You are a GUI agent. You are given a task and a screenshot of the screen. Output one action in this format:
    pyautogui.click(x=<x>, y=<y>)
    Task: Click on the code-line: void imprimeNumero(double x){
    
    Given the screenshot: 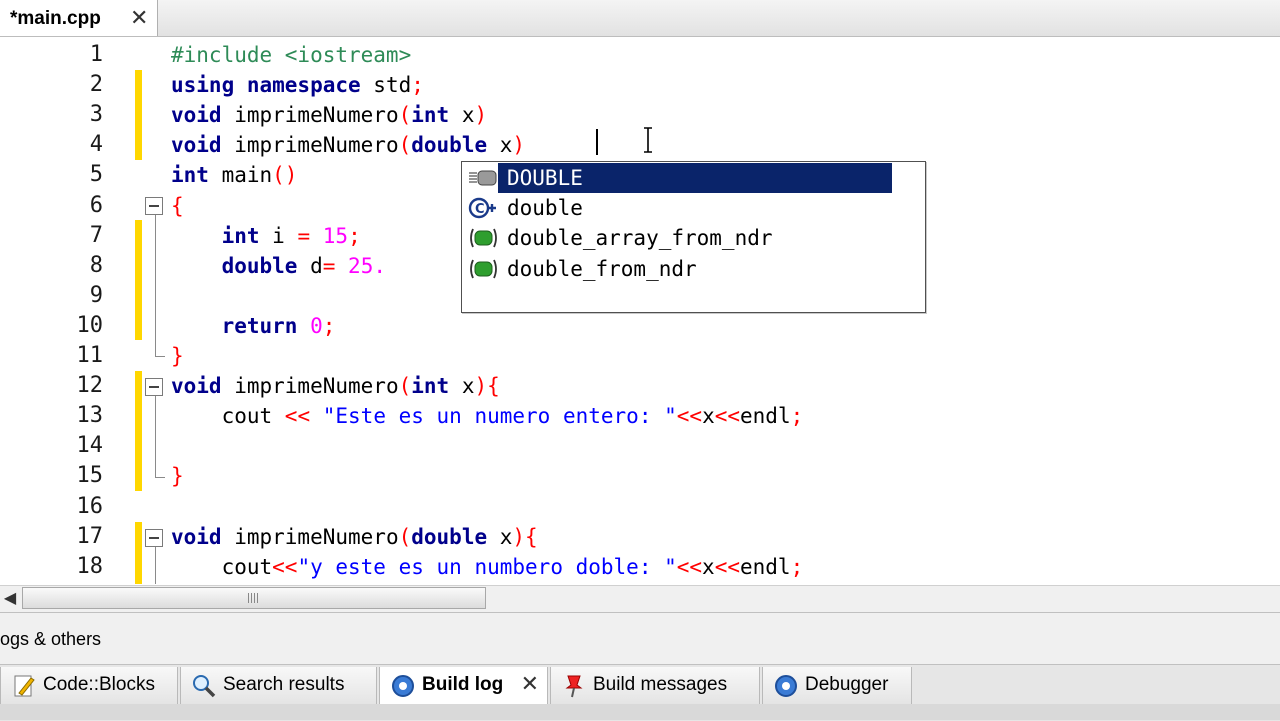 What is the action you would take?
    pyautogui.click(x=354, y=537)
    